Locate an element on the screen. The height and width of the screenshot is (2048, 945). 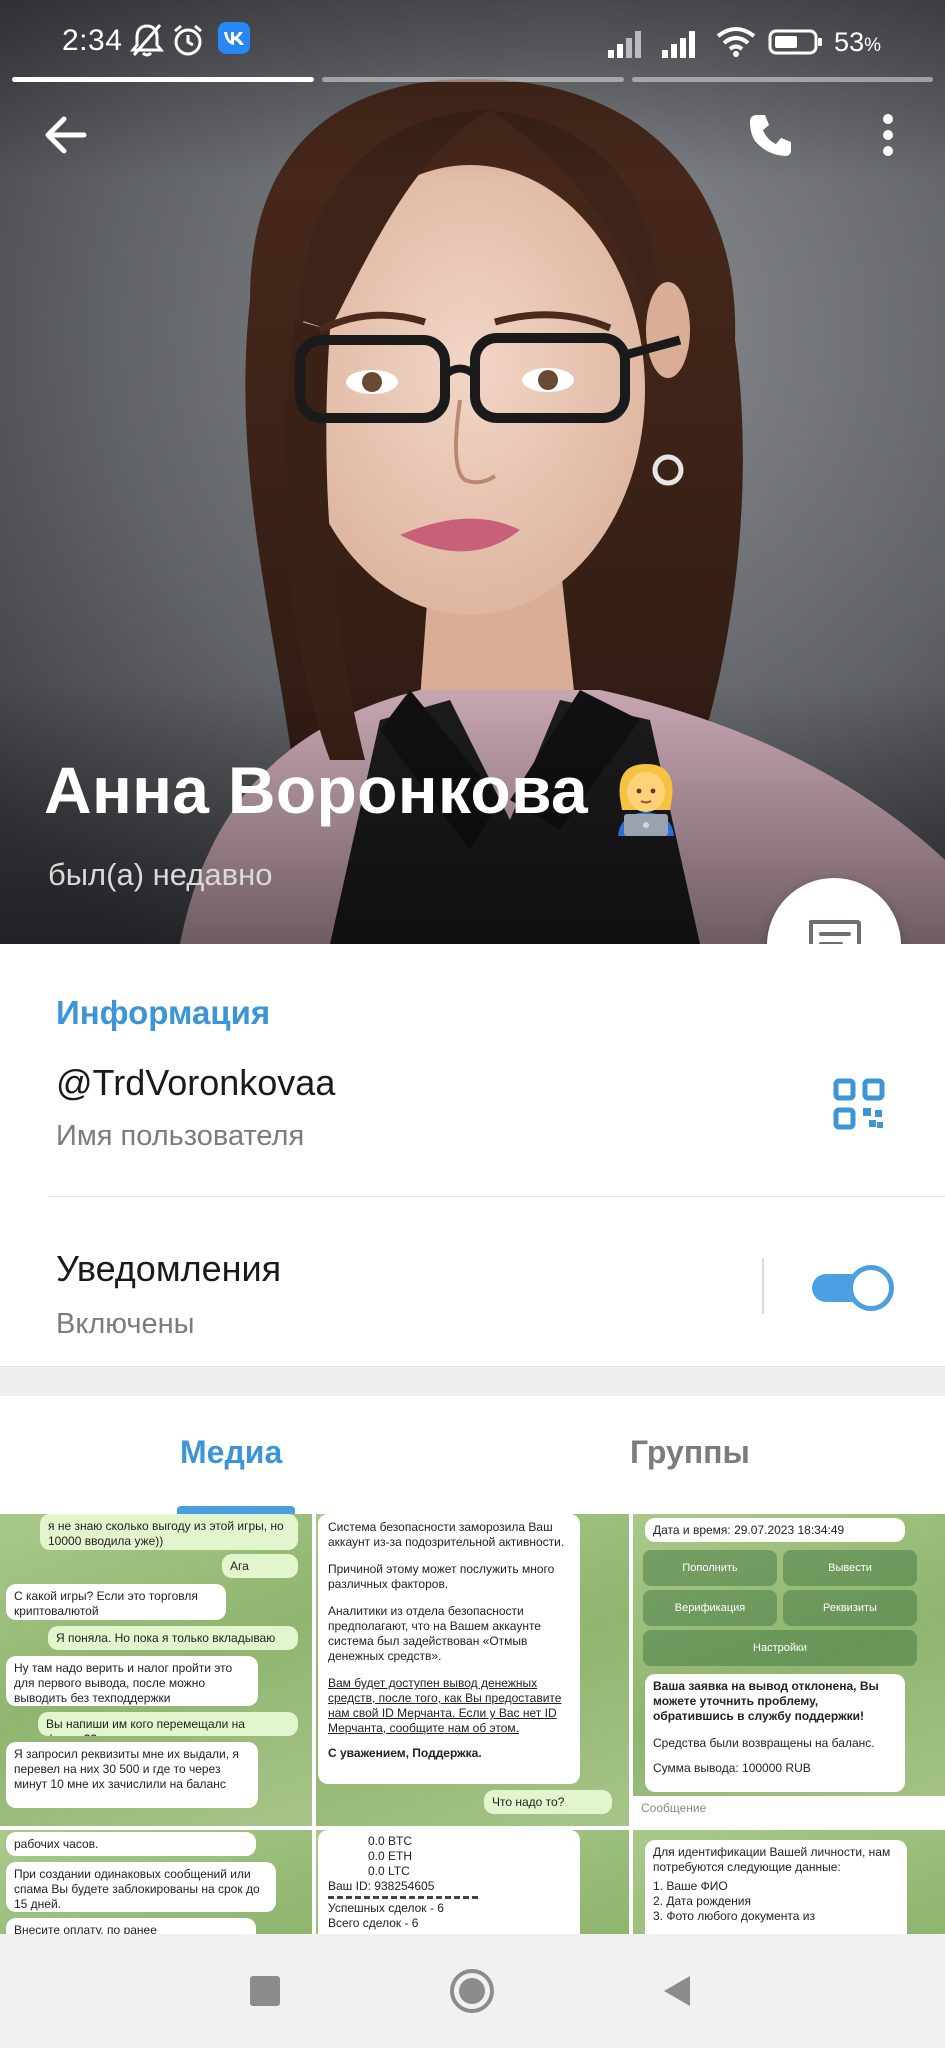
battery-icon is located at coordinates (795, 42).